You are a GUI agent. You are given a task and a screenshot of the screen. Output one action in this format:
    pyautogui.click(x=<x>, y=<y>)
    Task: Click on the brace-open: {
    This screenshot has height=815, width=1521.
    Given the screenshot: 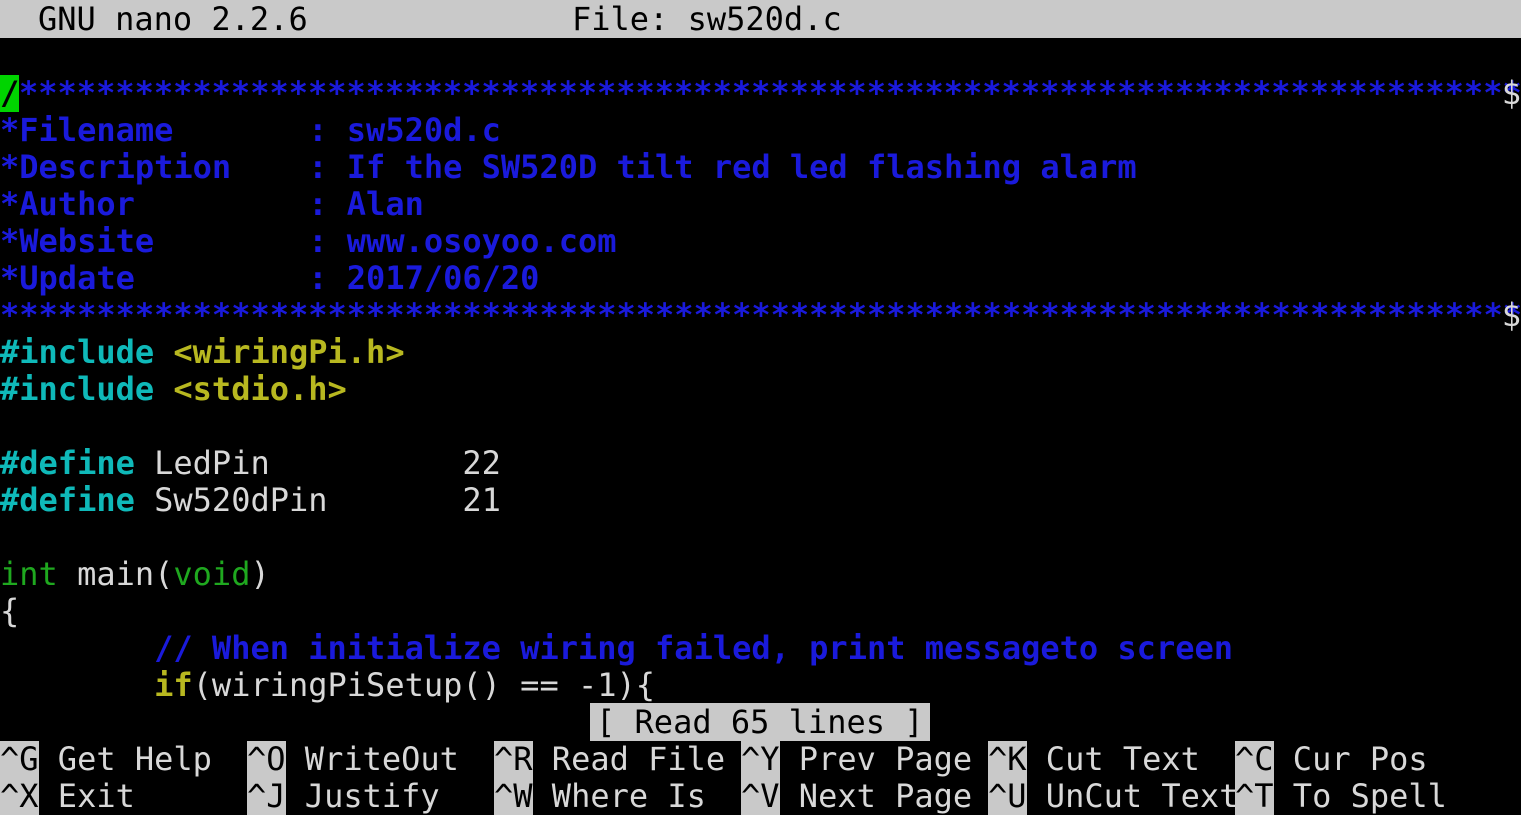 What is the action you would take?
    pyautogui.click(x=10, y=611)
    